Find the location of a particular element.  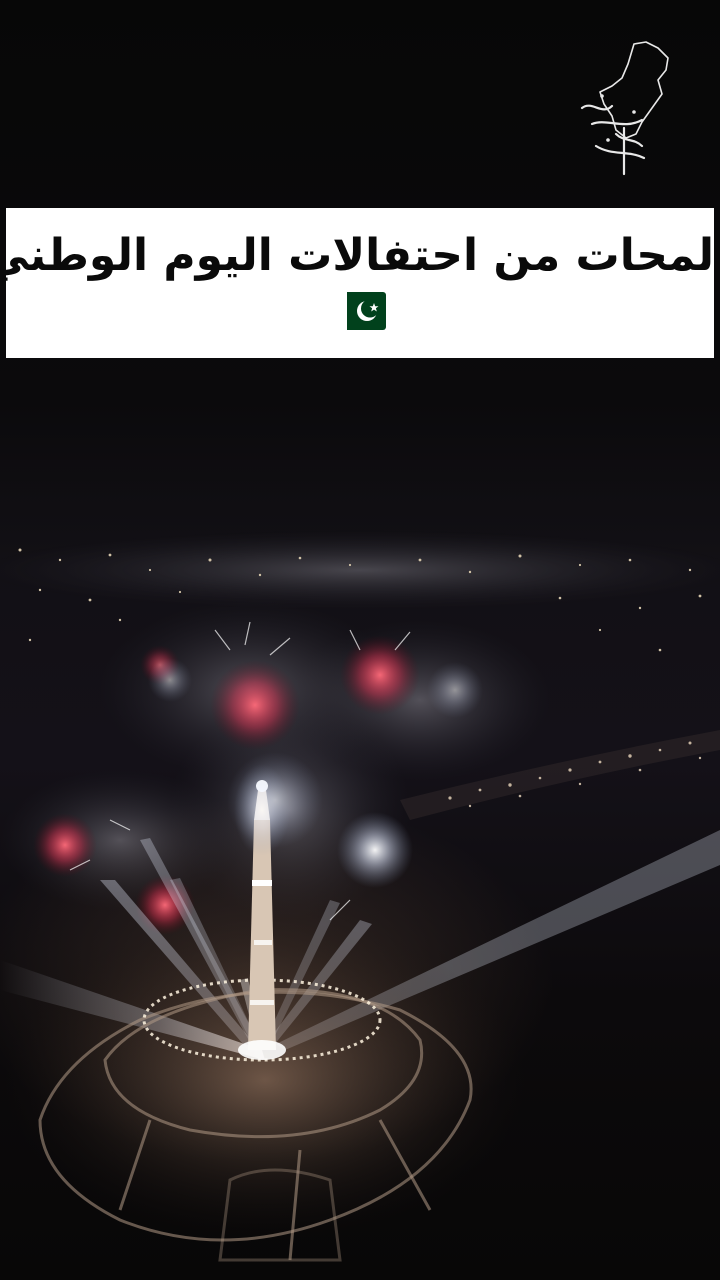

caption-title: لمحات من احتفالات اليوم الوطني is located at coordinates (357, 255).